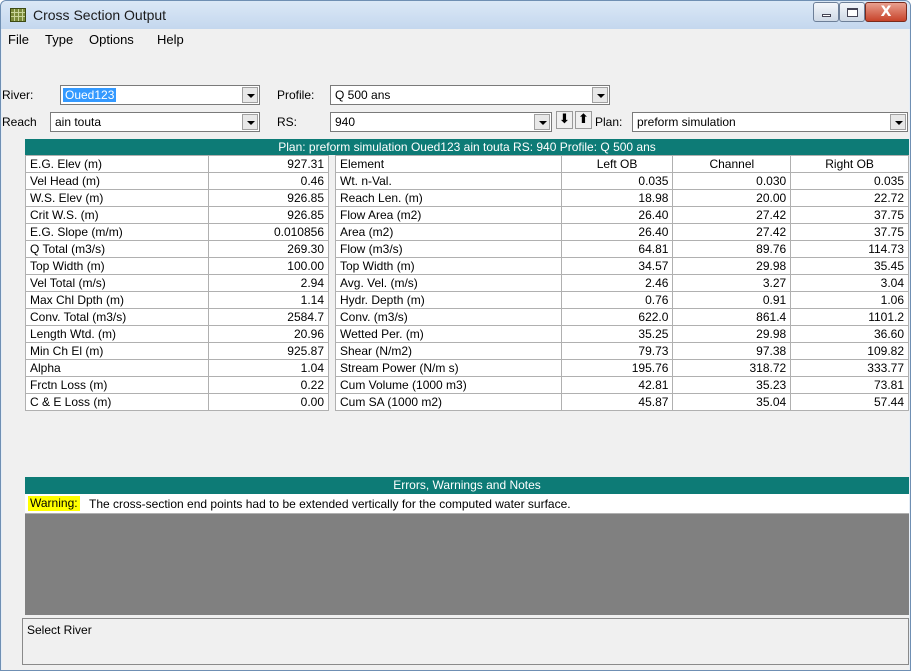 Image resolution: width=911 pixels, height=671 pixels. What do you see at coordinates (268, 402) in the screenshot?
I see `row-value: 0.00` at bounding box center [268, 402].